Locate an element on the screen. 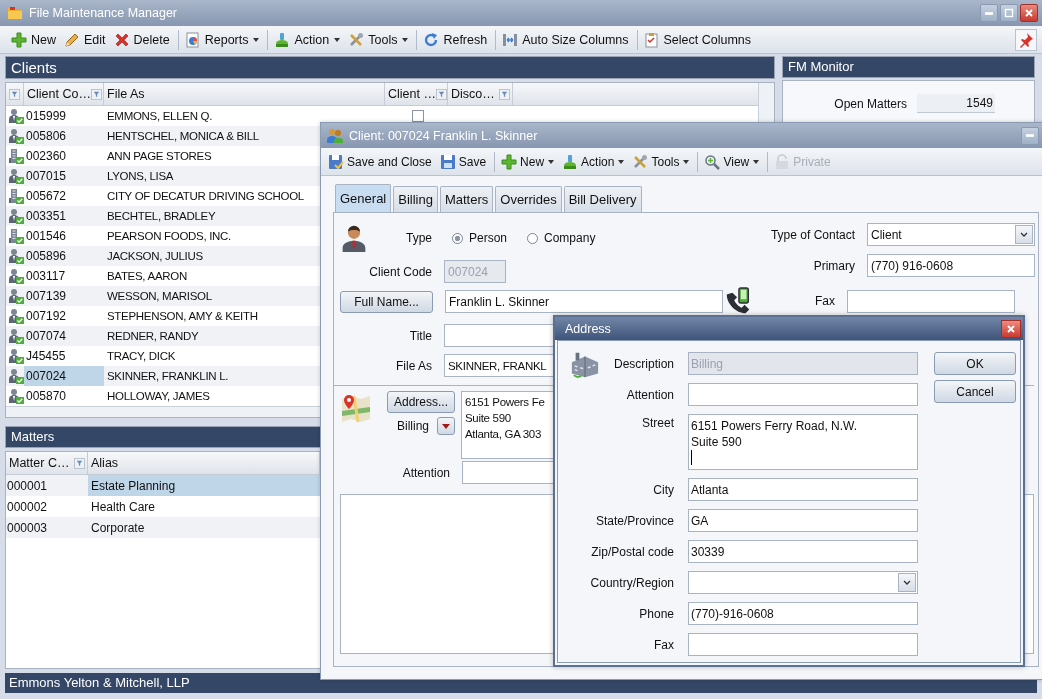 The image size is (1042, 699). checkbox is located at coordinates (418, 116).